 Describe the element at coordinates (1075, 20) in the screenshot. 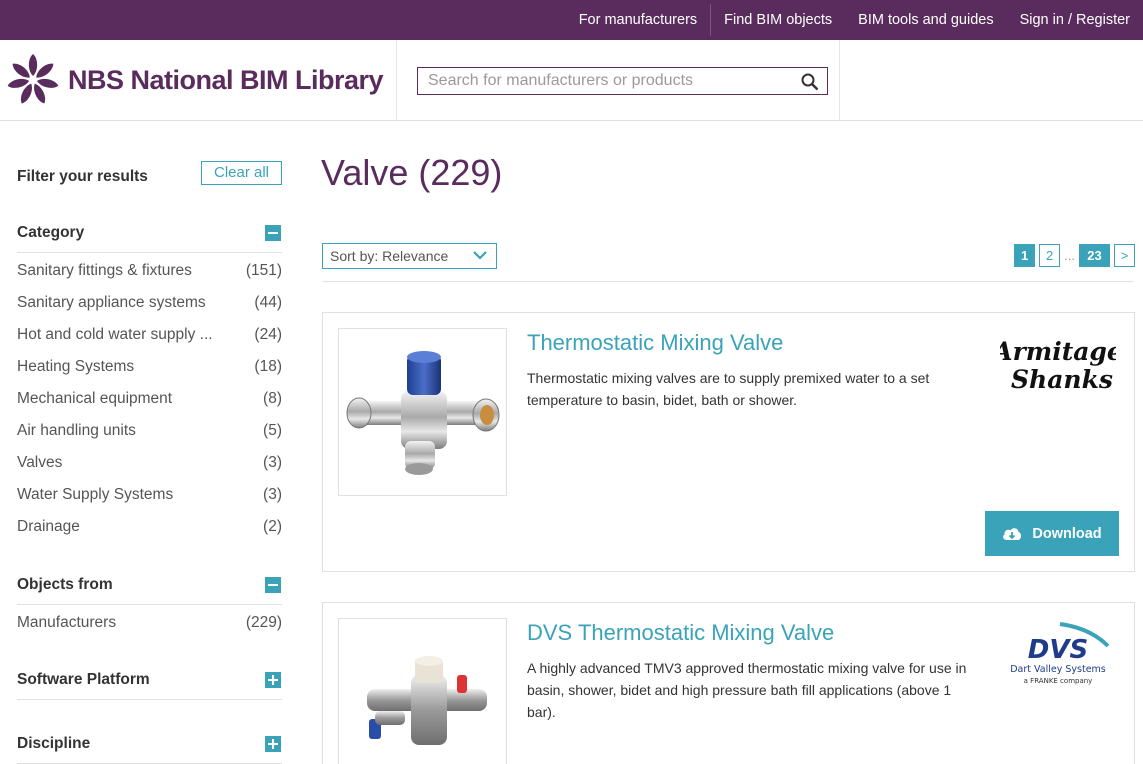

I see `nav-sign-in-register: Sign in / Register` at that location.